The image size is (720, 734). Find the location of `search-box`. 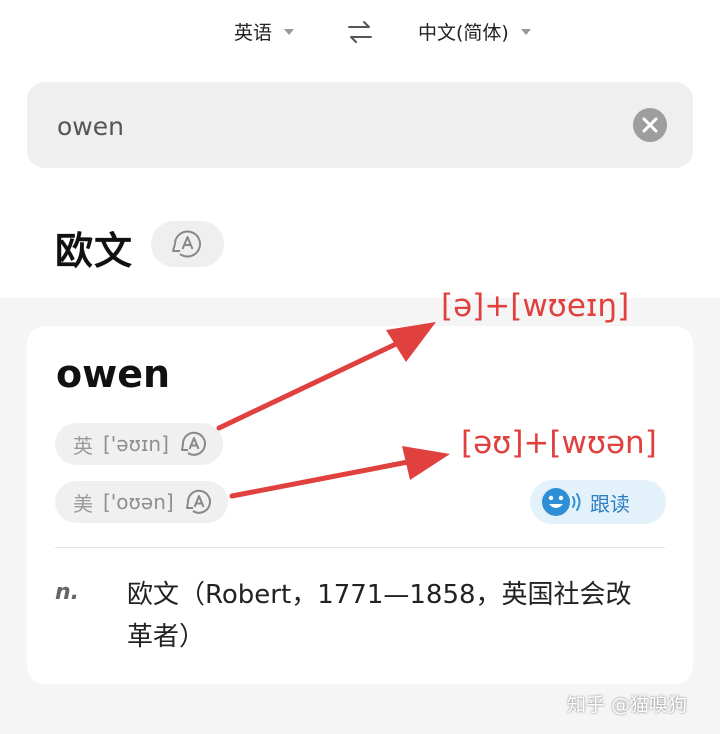

search-box is located at coordinates (360, 125).